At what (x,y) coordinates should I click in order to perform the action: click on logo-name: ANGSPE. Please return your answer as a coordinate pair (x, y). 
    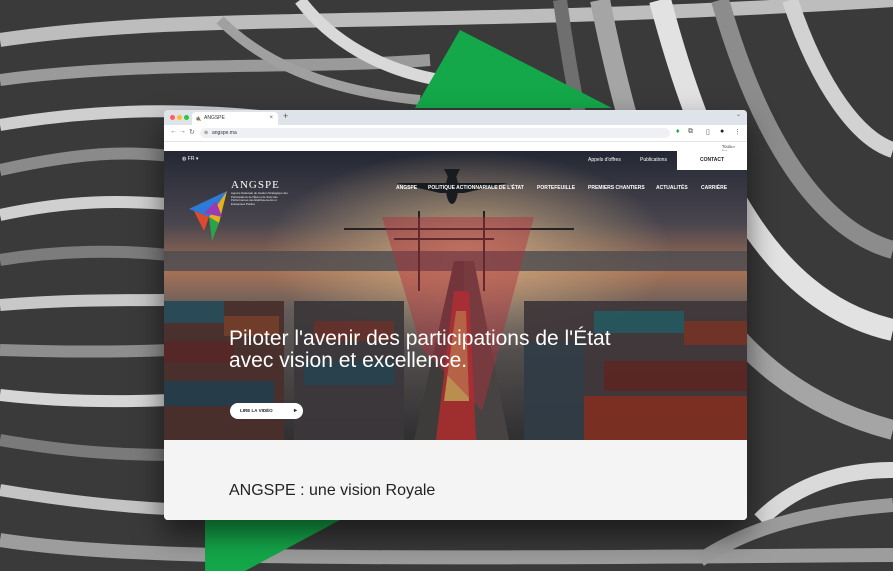
    Looking at the image, I should click on (255, 185).